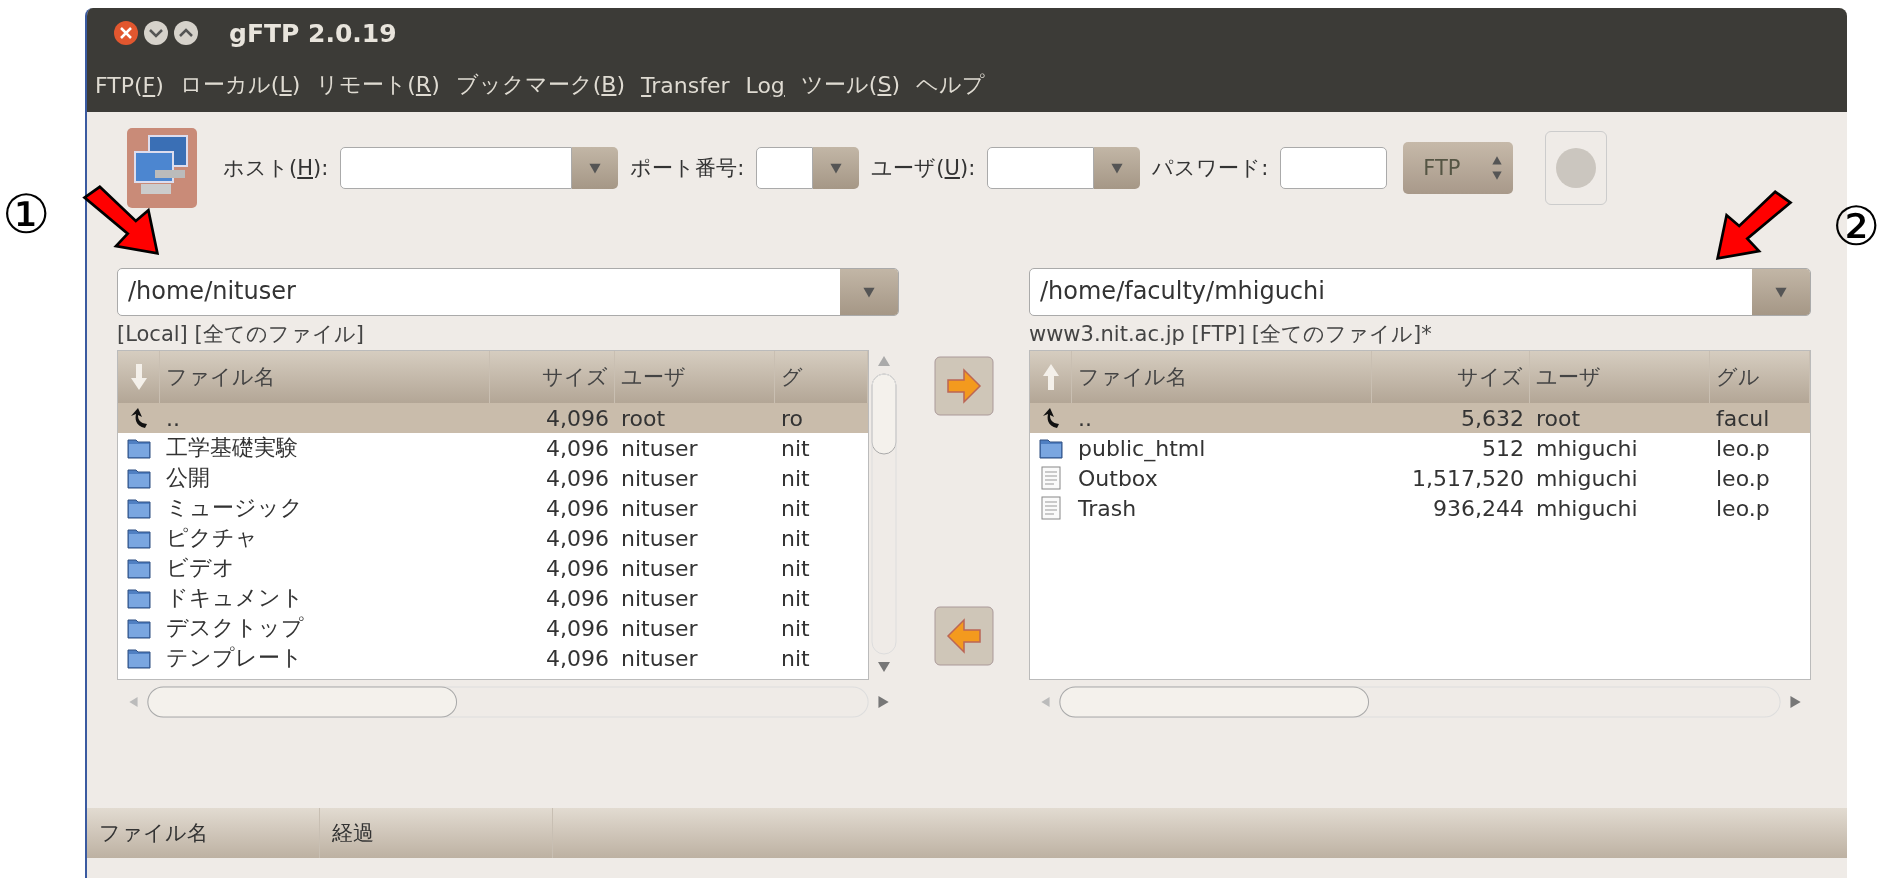 The width and height of the screenshot is (1897, 878). What do you see at coordinates (1468, 478) in the screenshot?
I see `file-size: 1,517,520` at bounding box center [1468, 478].